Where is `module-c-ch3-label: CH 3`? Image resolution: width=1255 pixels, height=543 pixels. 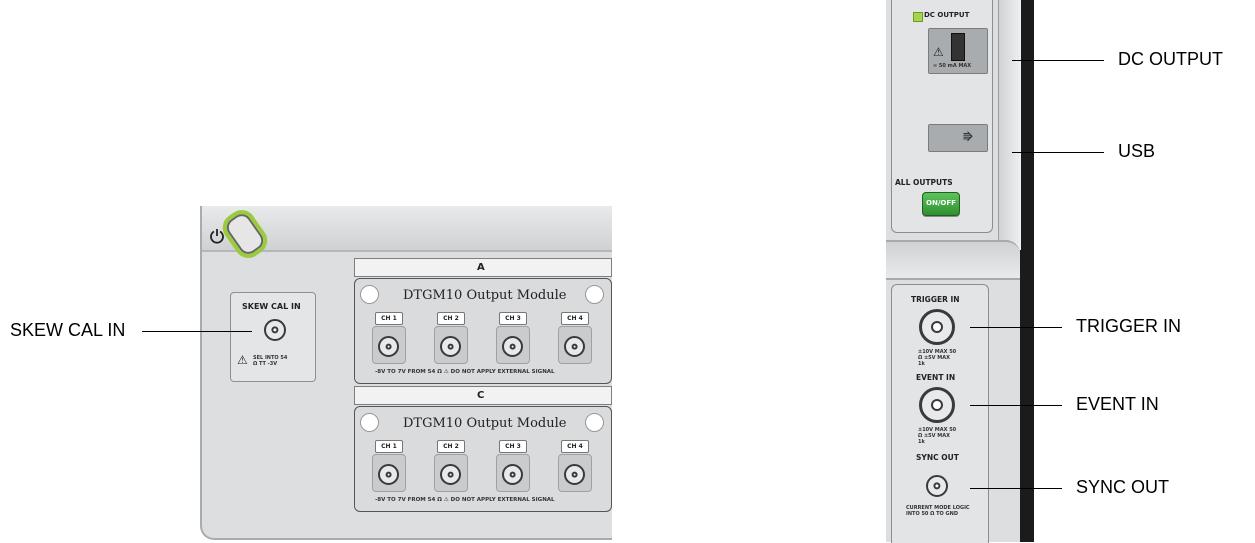 module-c-ch3-label: CH 3 is located at coordinates (513, 446).